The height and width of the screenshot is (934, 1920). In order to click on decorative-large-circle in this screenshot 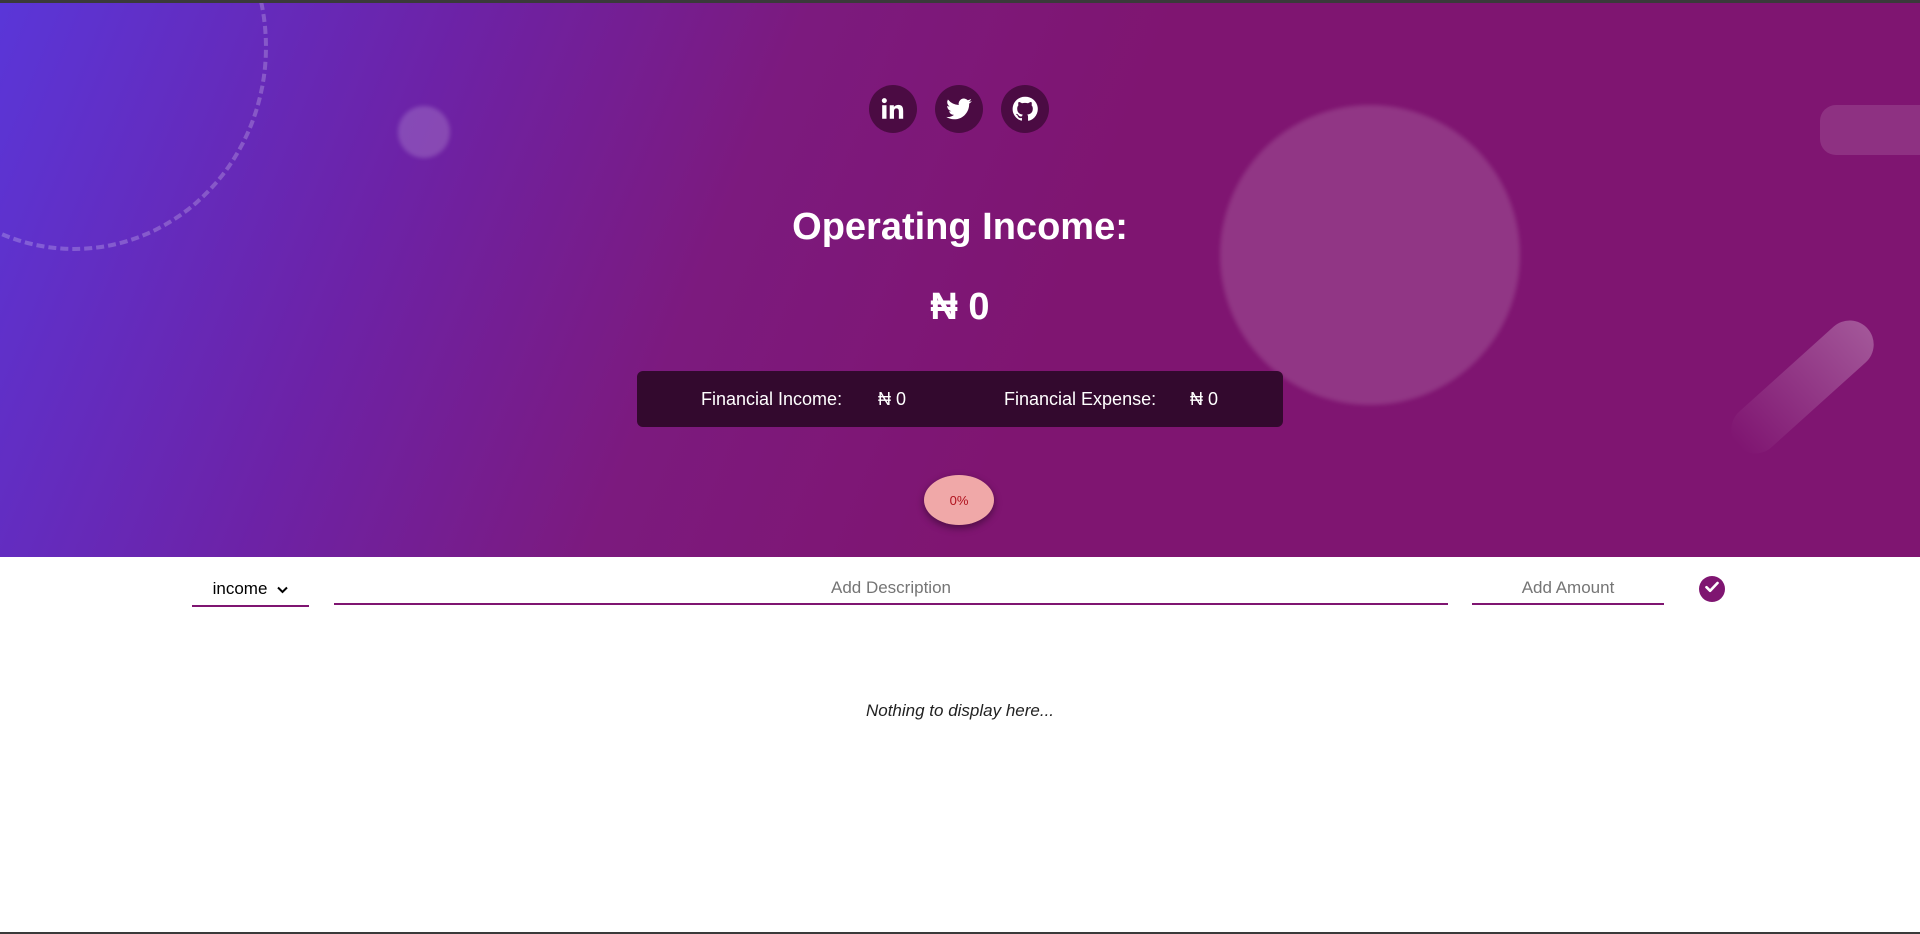, I will do `click(1370, 255)`.